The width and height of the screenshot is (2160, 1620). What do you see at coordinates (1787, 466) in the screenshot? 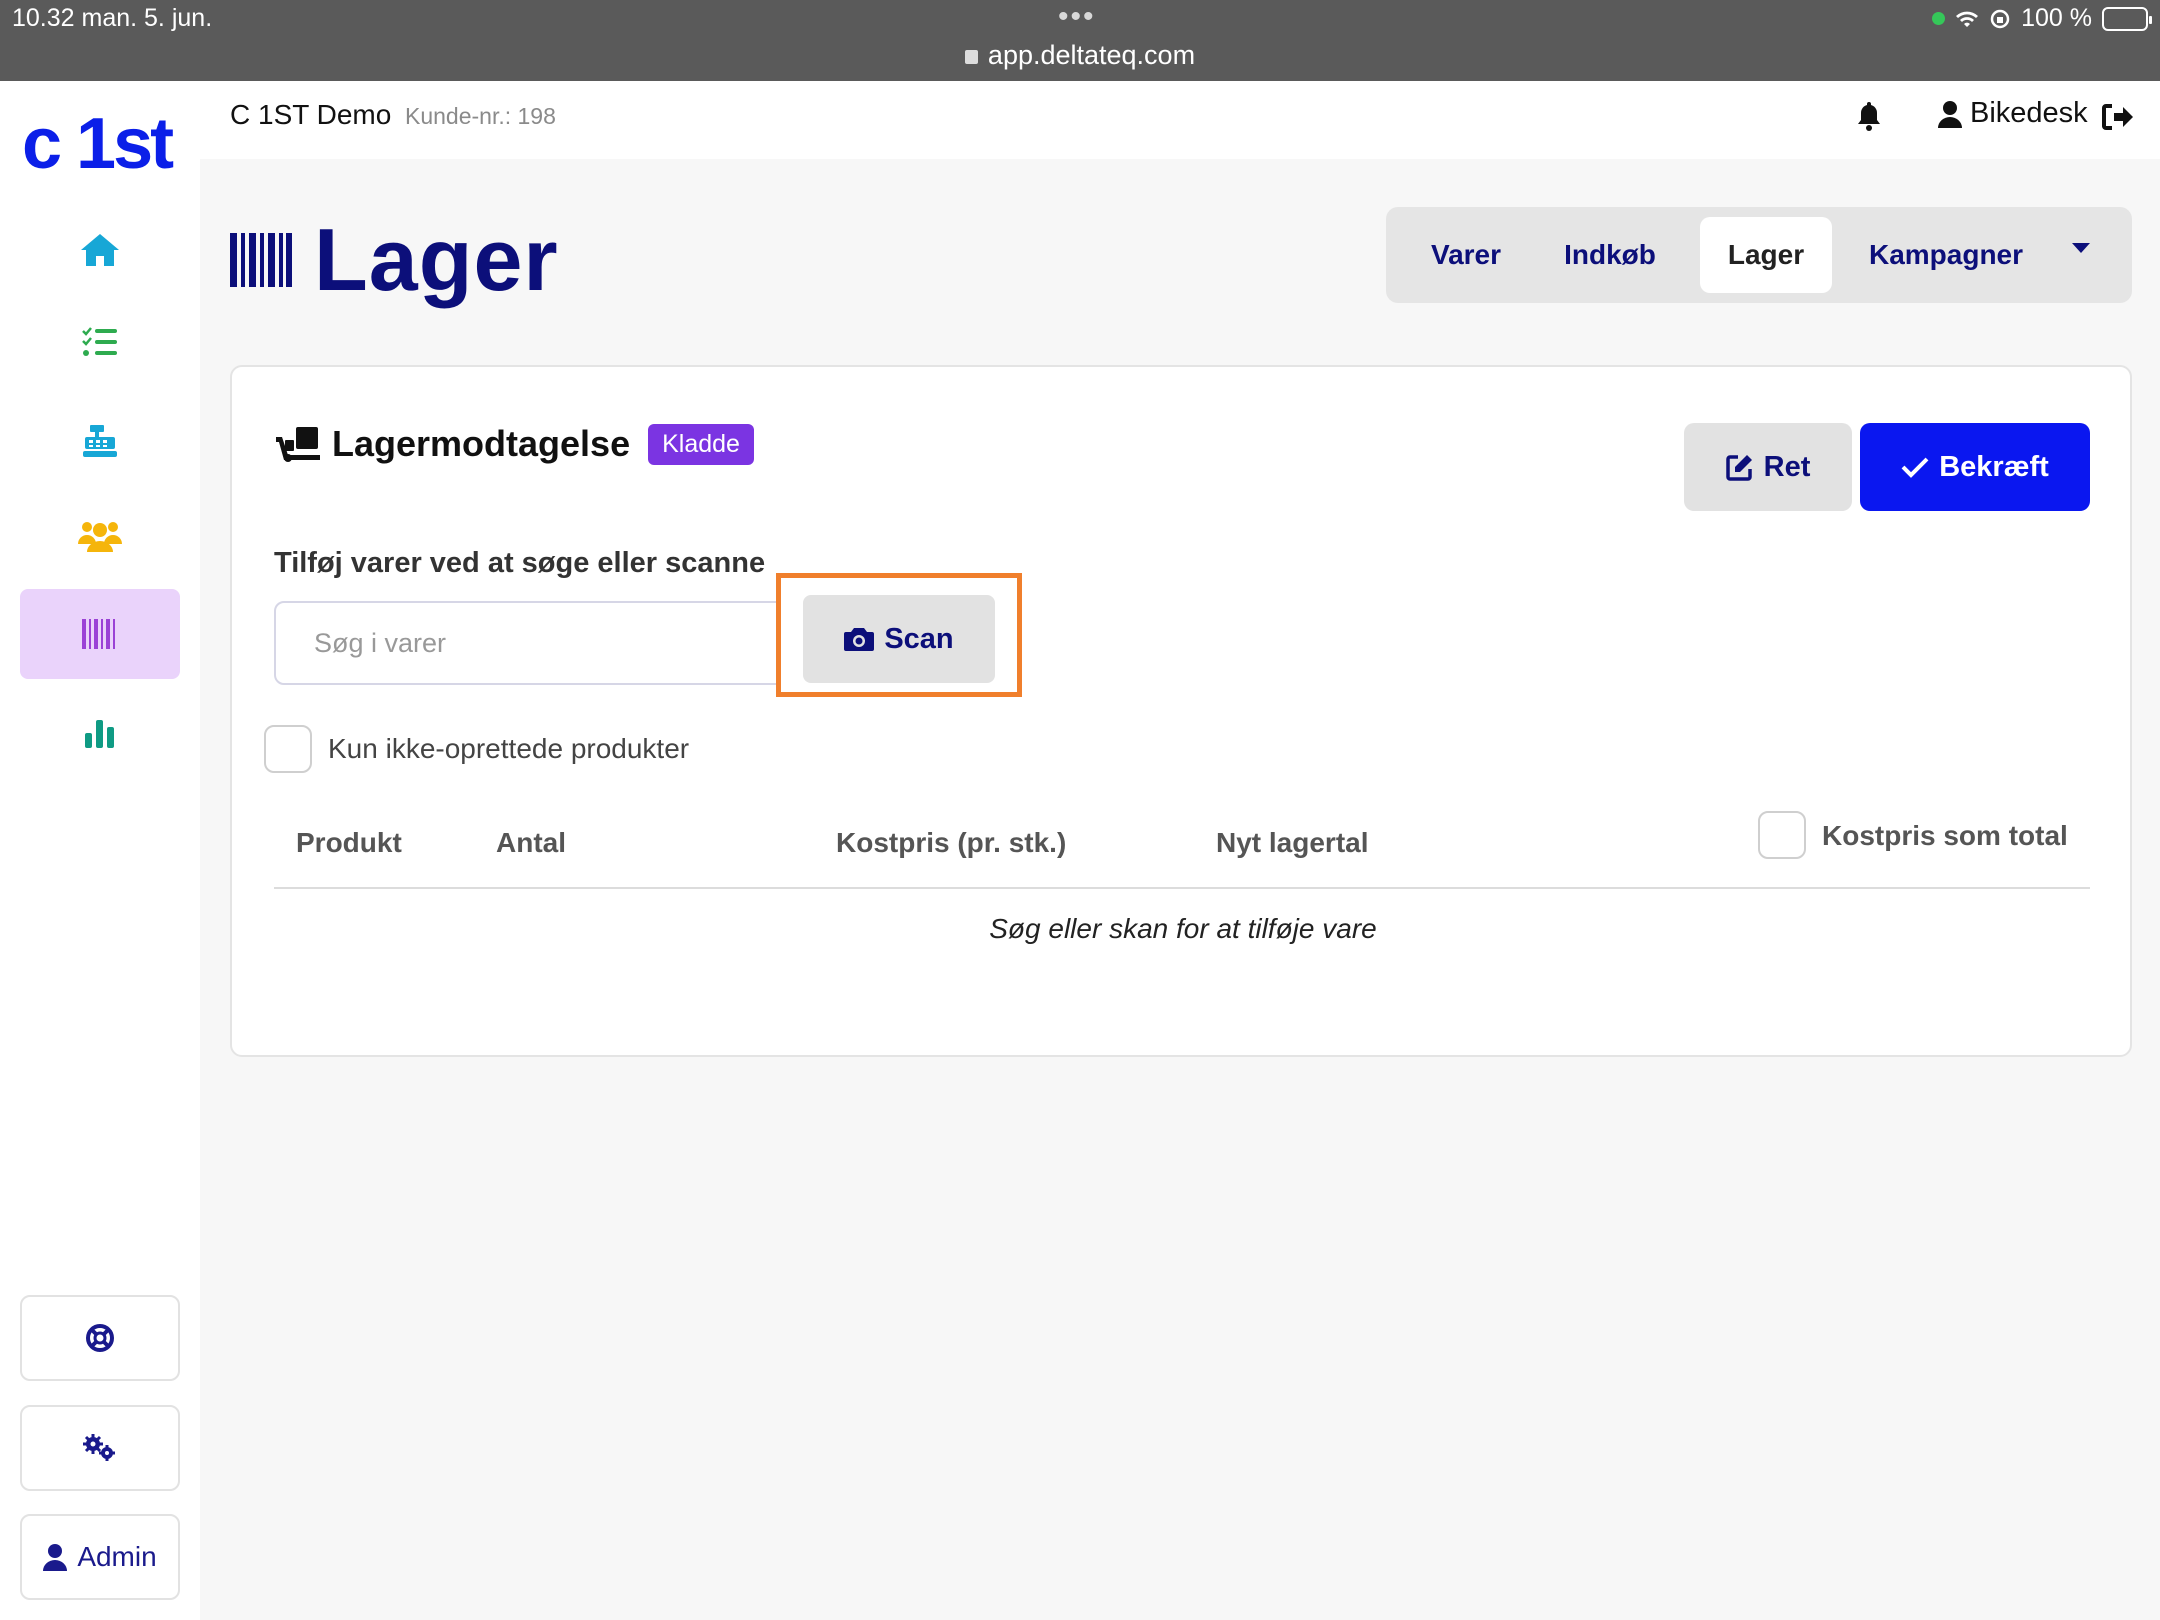
I see `edit-label: Ret` at bounding box center [1787, 466].